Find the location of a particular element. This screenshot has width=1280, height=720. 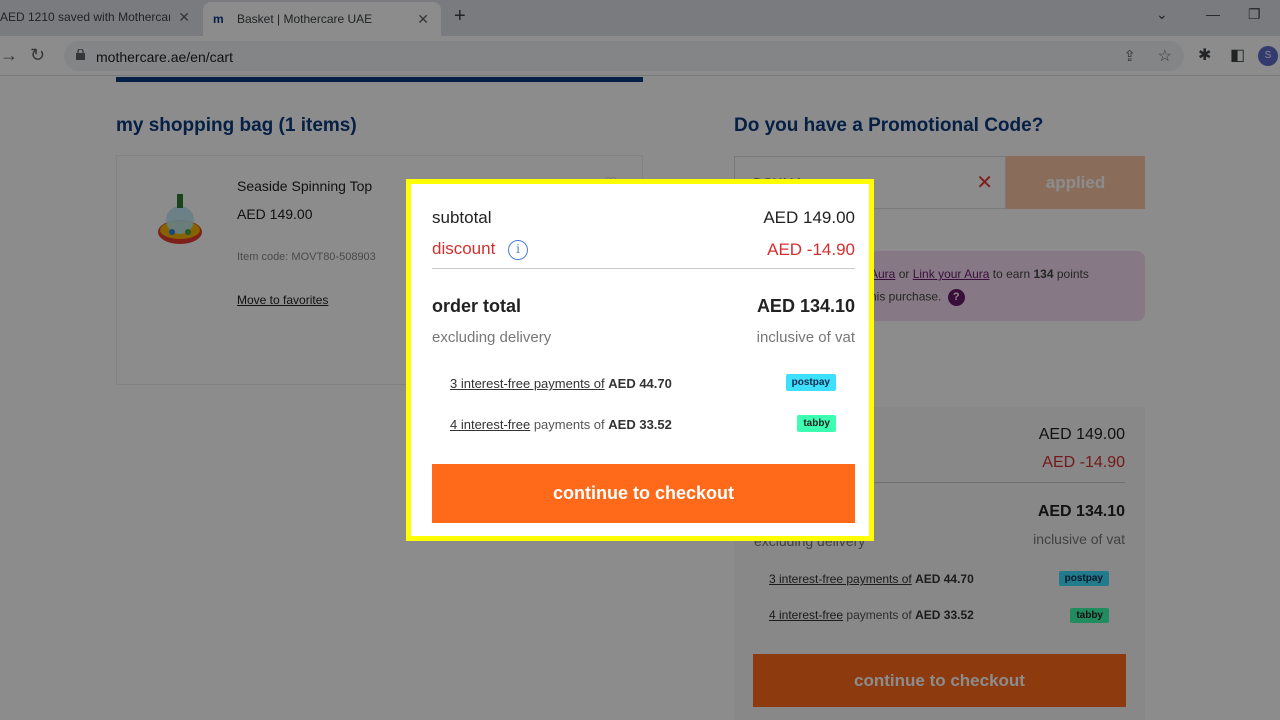

postpay-line: 3 interest-free payments of AED 44.70 is located at coordinates (561, 383).